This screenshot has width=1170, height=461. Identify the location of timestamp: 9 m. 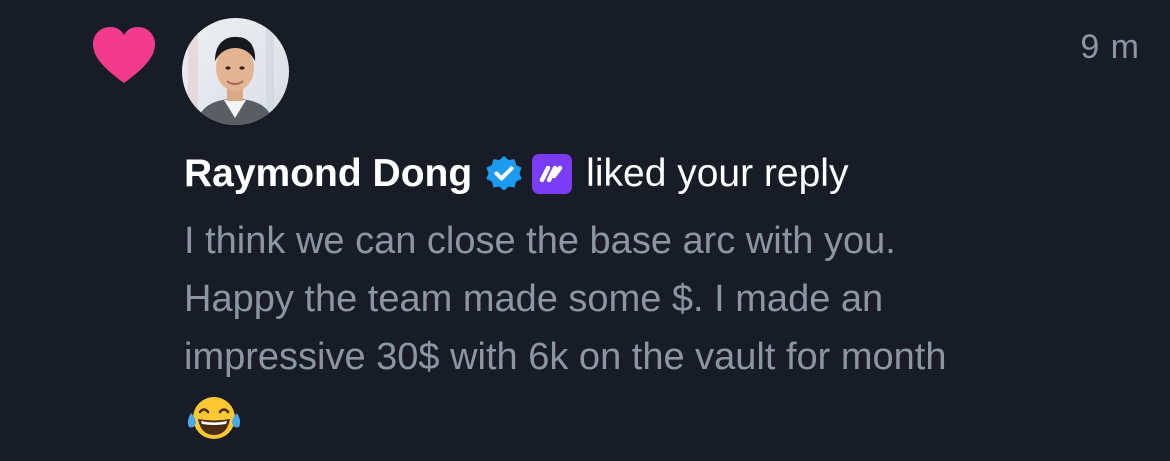
(1110, 47).